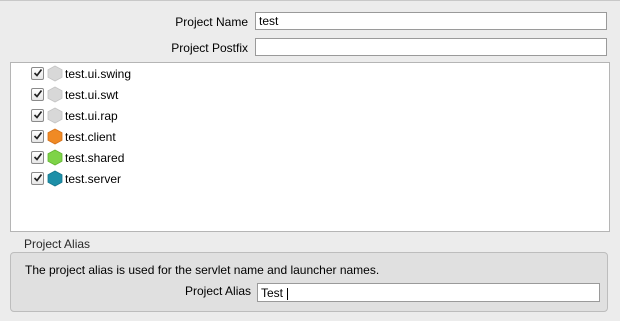 The width and height of the screenshot is (620, 321). I want to click on project-alias-label: Project Alias, so click(218, 291).